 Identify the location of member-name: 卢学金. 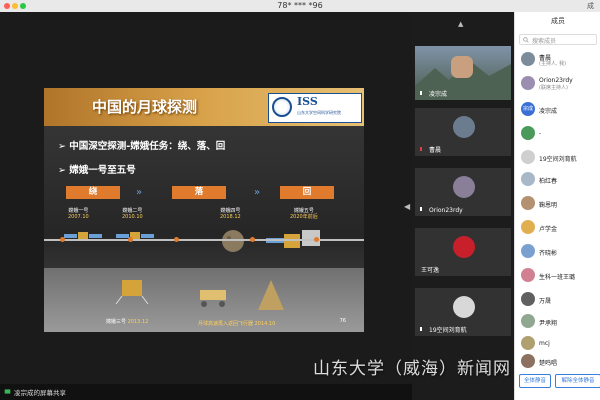
(548, 229).